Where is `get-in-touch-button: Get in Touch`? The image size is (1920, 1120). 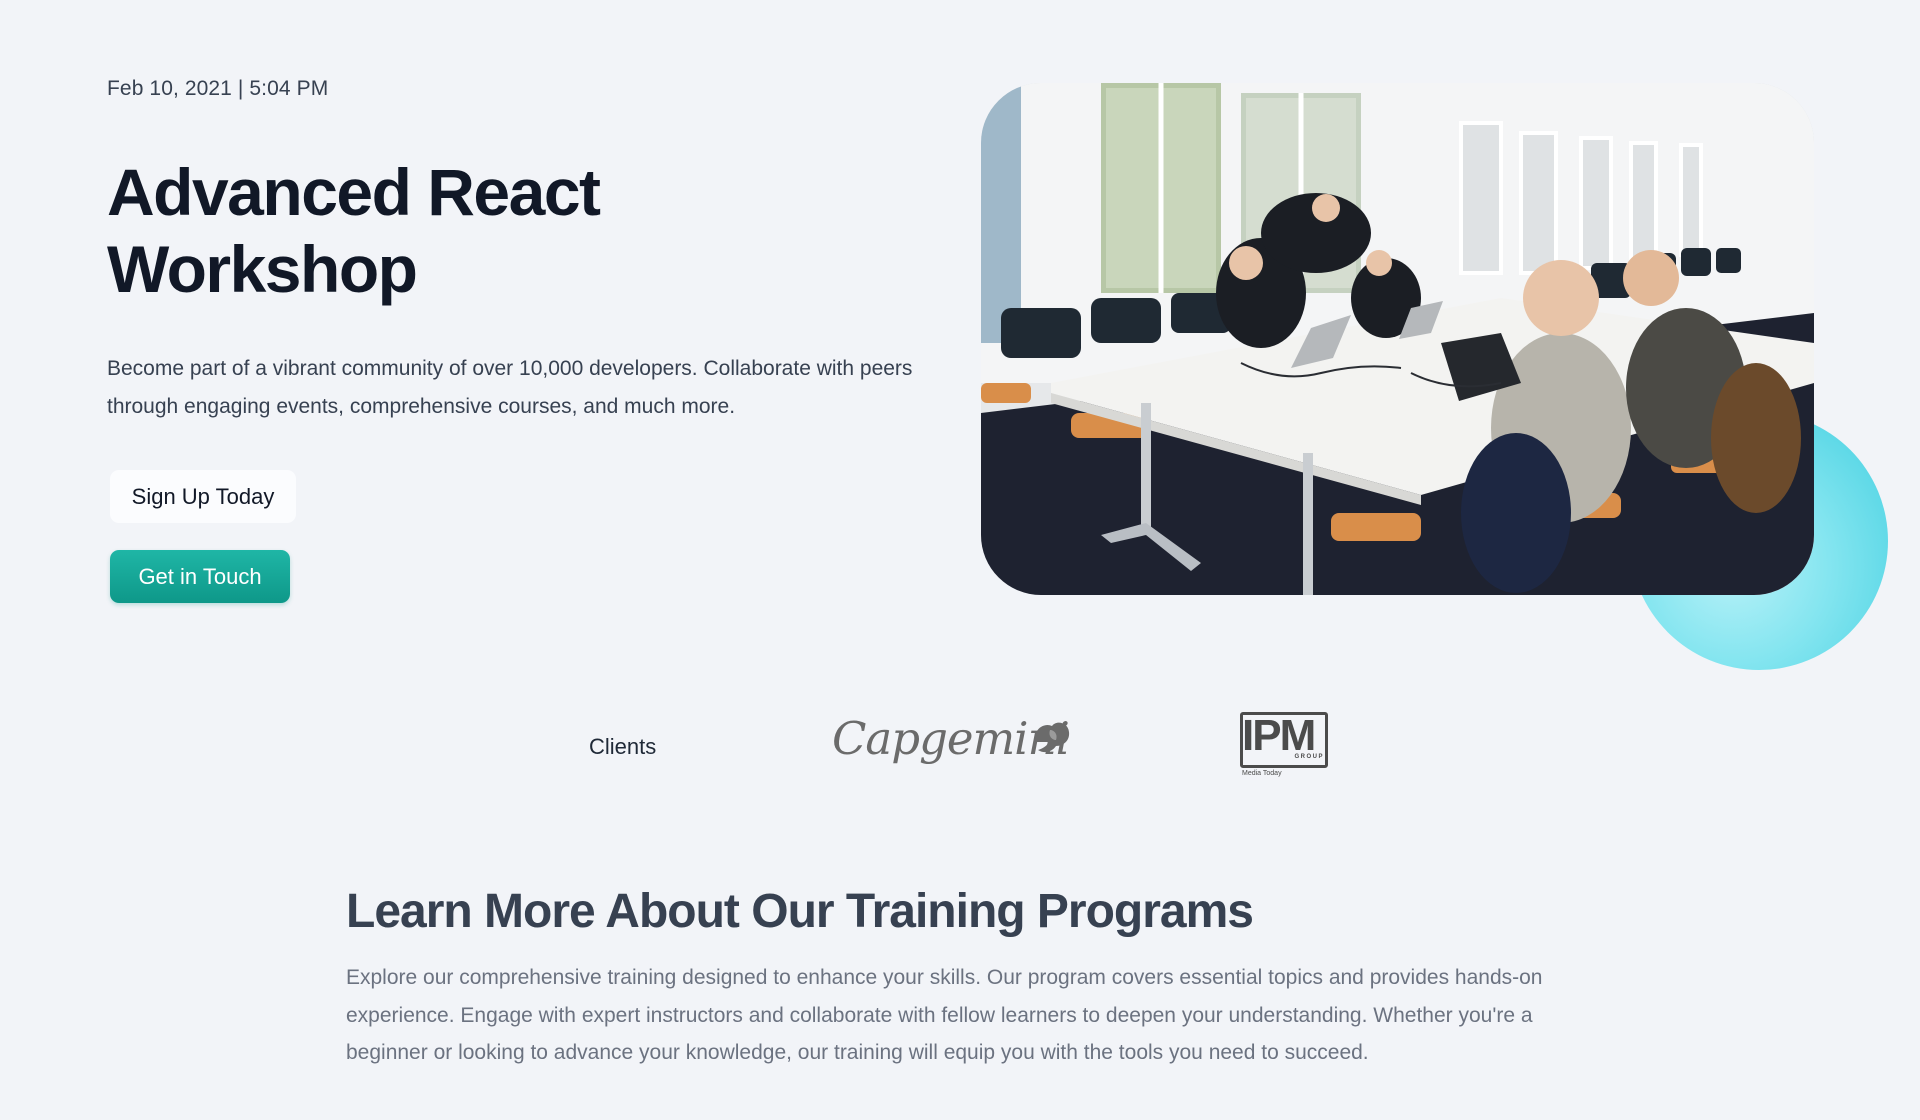 get-in-touch-button: Get in Touch is located at coordinates (200, 576).